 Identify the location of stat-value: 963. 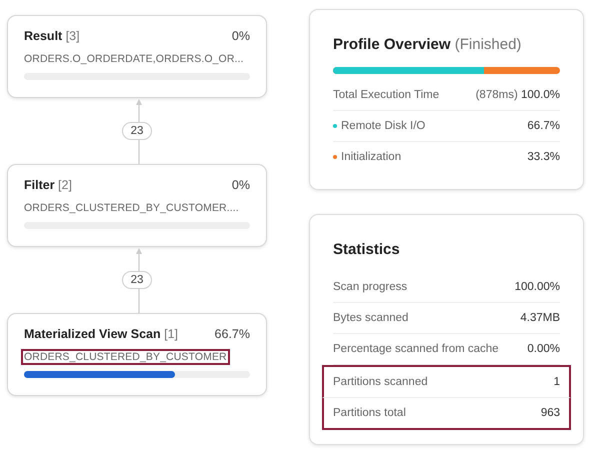
(550, 413).